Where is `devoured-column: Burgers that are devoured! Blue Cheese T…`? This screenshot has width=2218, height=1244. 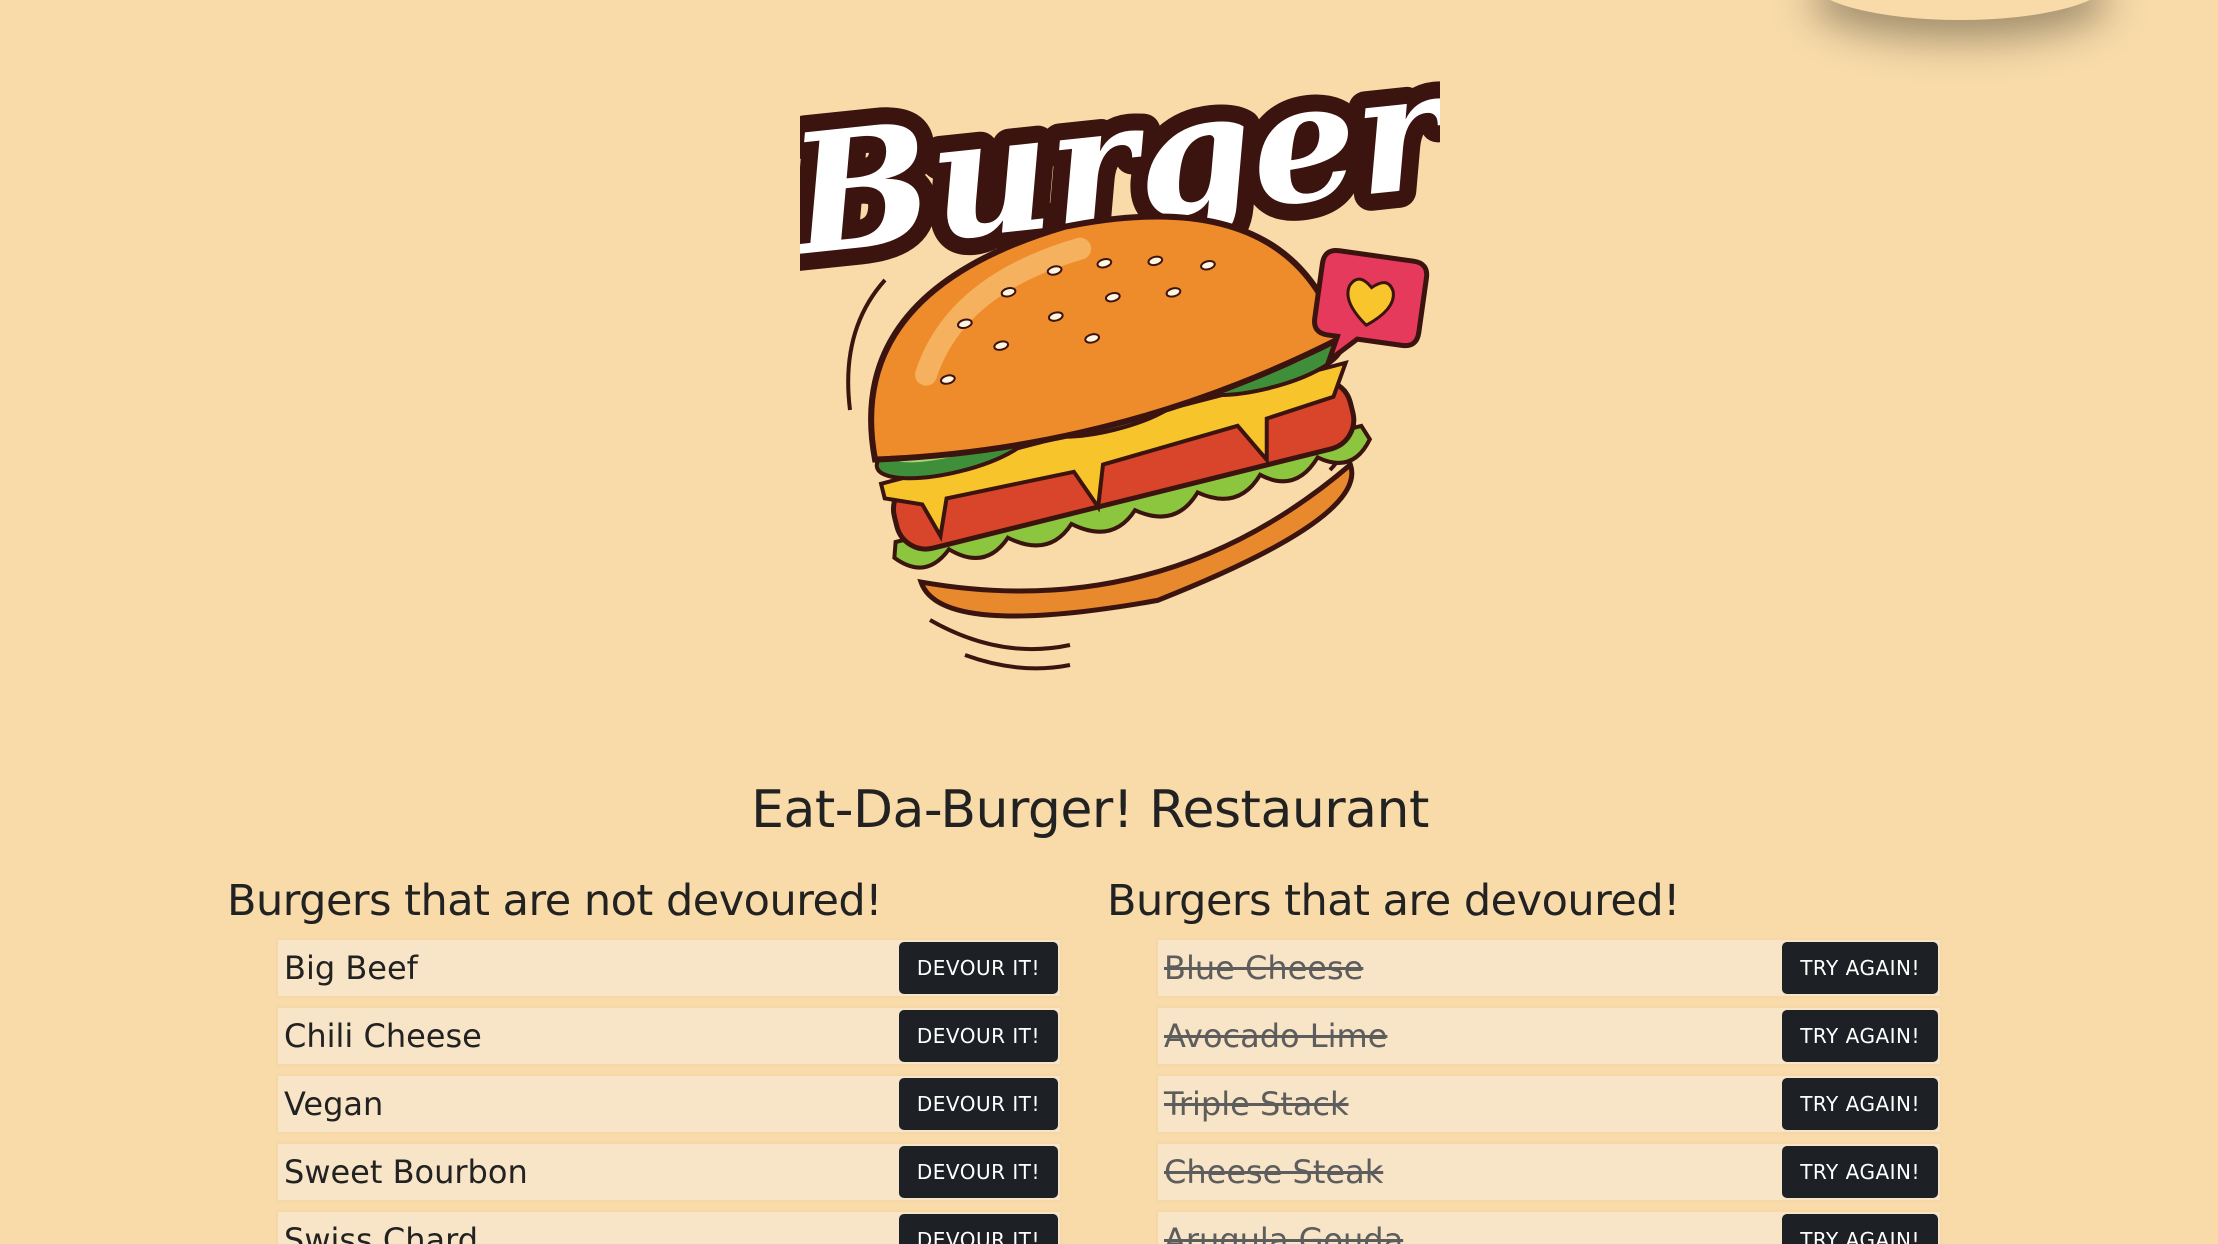 devoured-column: Burgers that are devoured! Blue Cheese T… is located at coordinates (1537, 1060).